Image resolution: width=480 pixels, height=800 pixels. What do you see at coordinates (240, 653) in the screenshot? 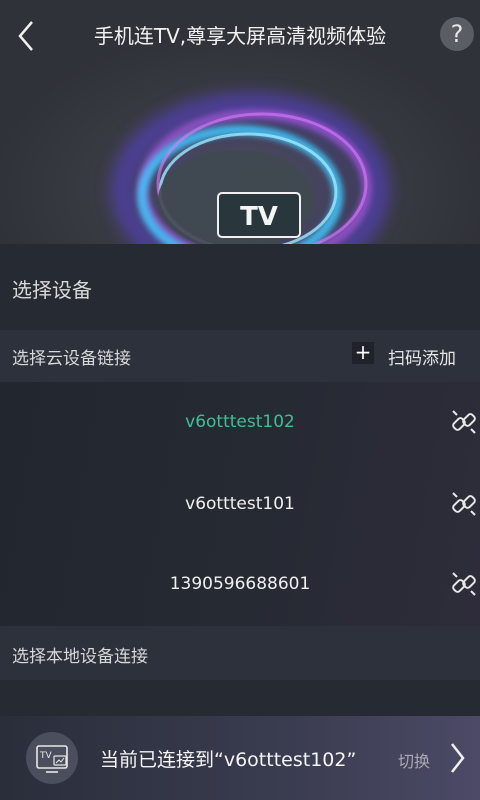
I see `local-device-header: 选择本地设备连接` at bounding box center [240, 653].